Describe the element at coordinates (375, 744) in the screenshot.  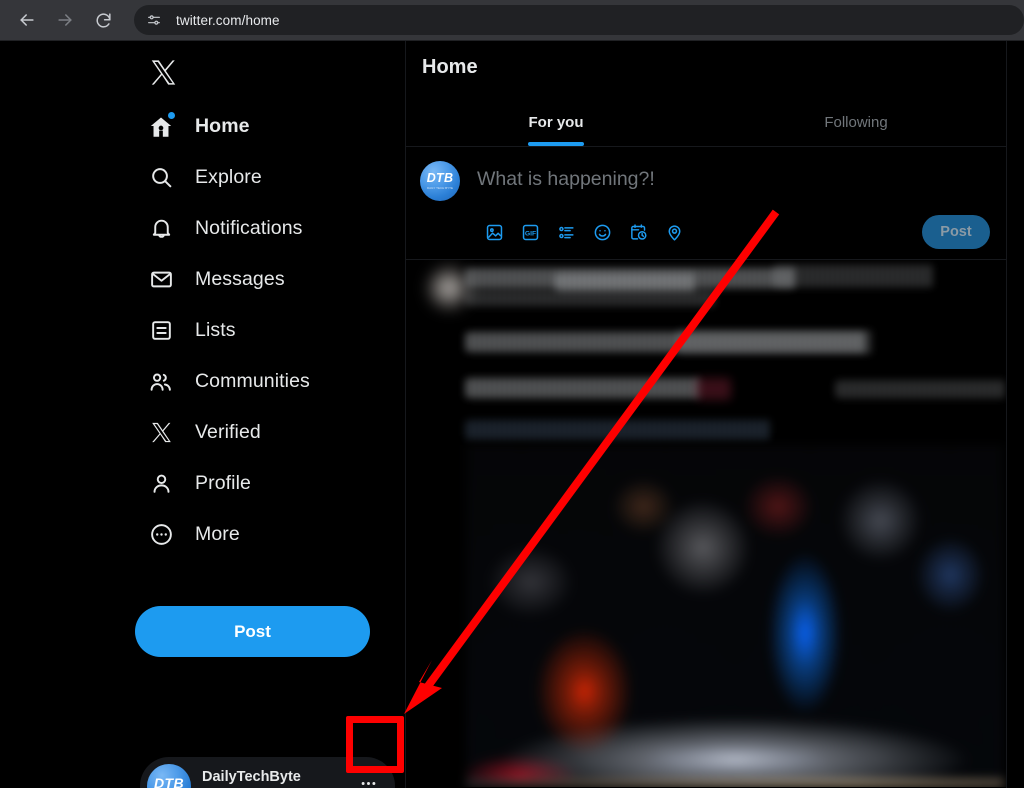
I see `red-highlight-box` at that location.